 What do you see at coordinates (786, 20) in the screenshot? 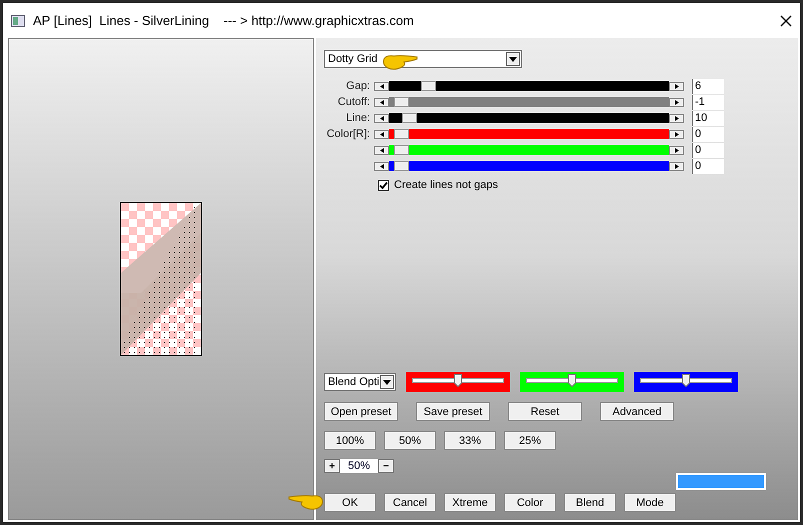
I see `close-icon` at bounding box center [786, 20].